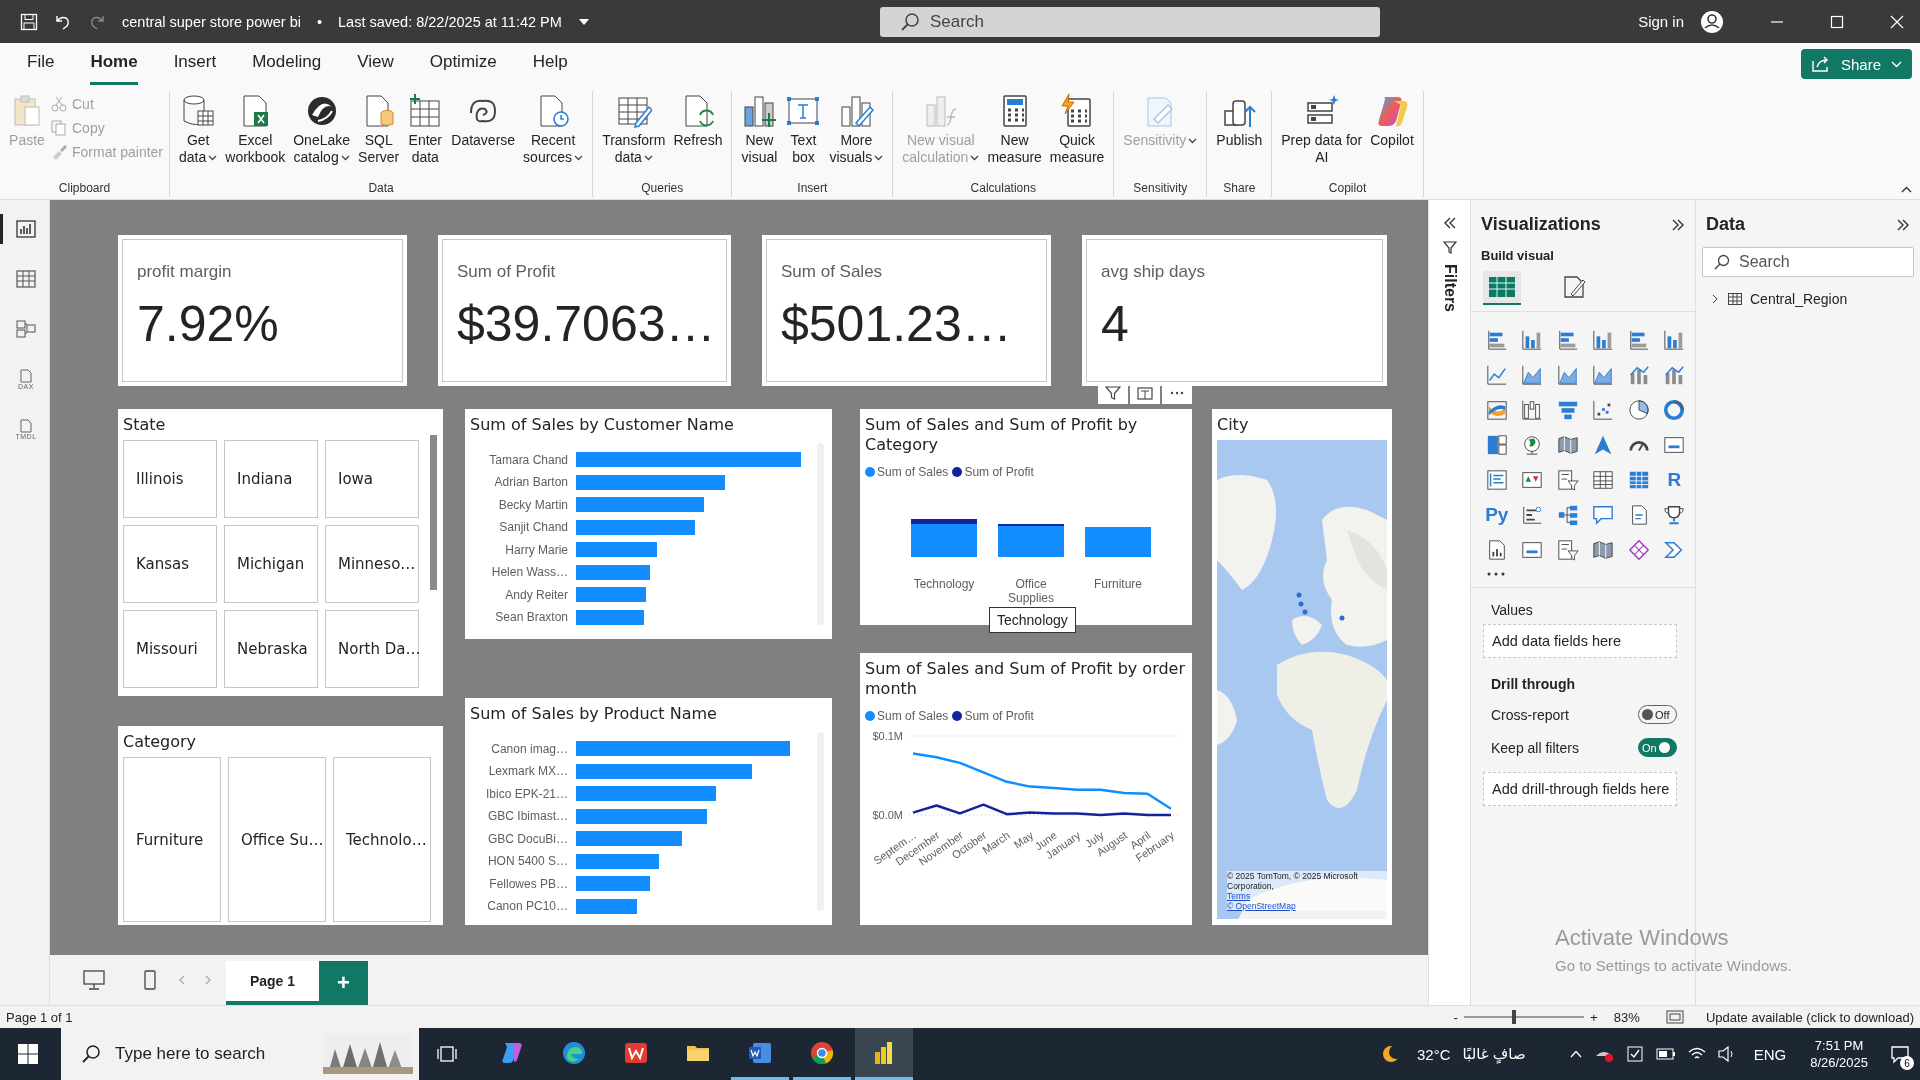 The width and height of the screenshot is (1920, 1080). I want to click on language-indicator: ENG, so click(1770, 1054).